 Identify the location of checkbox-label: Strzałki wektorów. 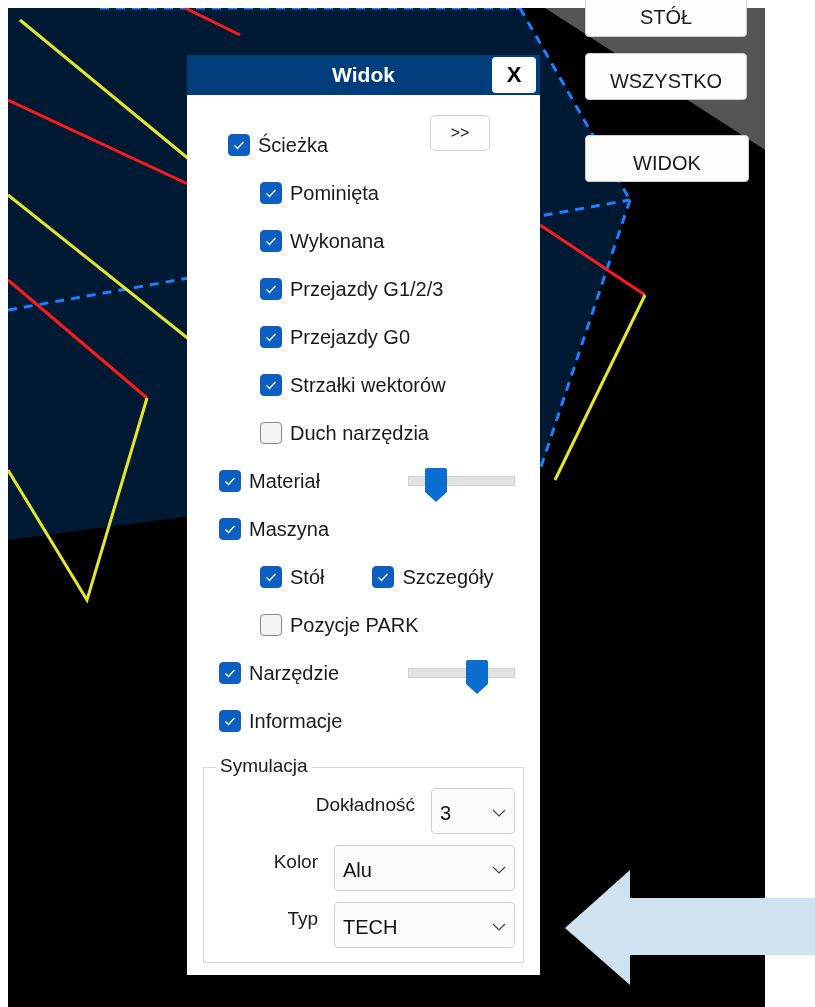
(368, 385).